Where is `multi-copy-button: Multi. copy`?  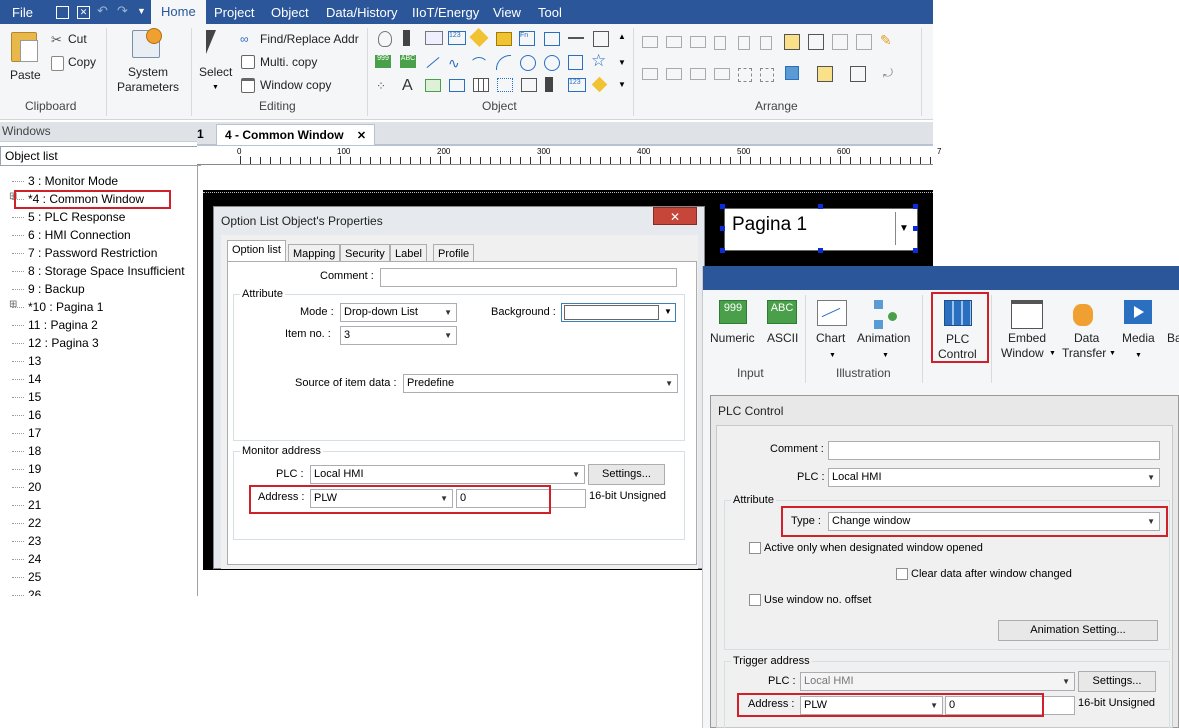
multi-copy-button: Multi. copy is located at coordinates (288, 62).